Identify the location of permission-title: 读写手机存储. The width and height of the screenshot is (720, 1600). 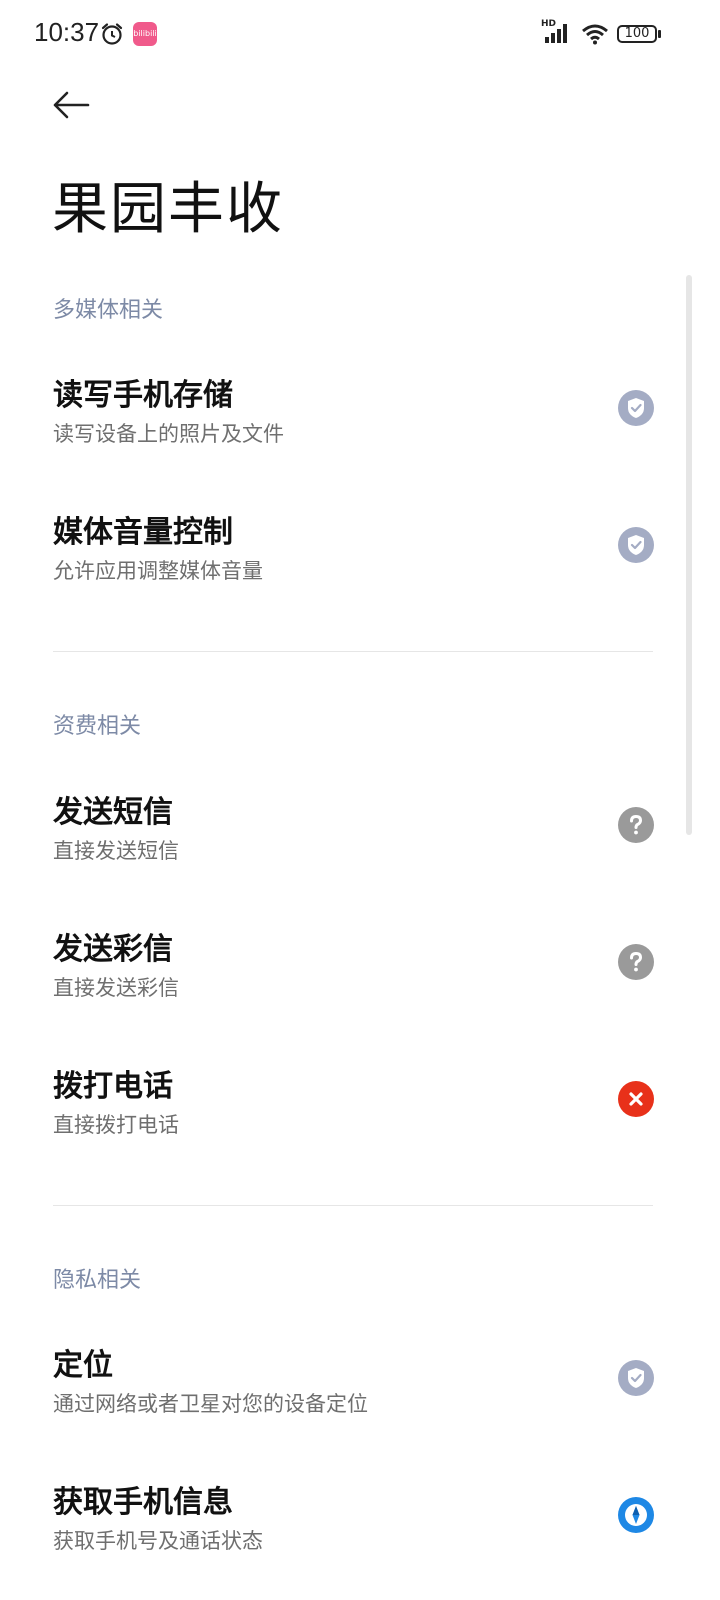
(143, 395).